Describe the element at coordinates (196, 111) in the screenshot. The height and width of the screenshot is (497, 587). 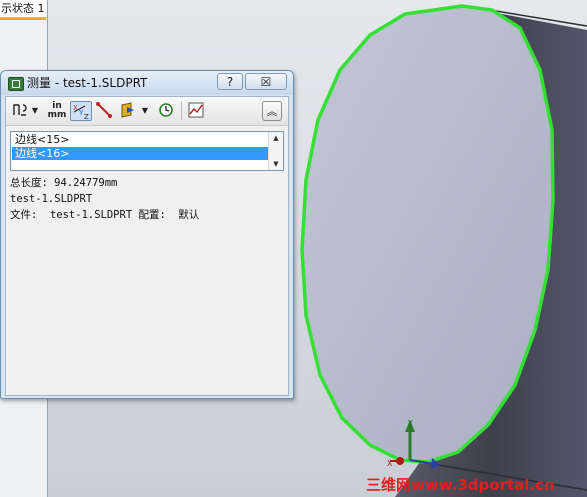
I see `sensor-icon` at that location.